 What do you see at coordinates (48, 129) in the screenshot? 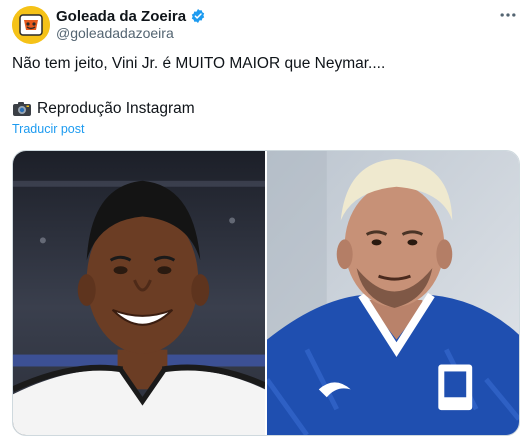
I see `translate-post-link: Traducir post` at bounding box center [48, 129].